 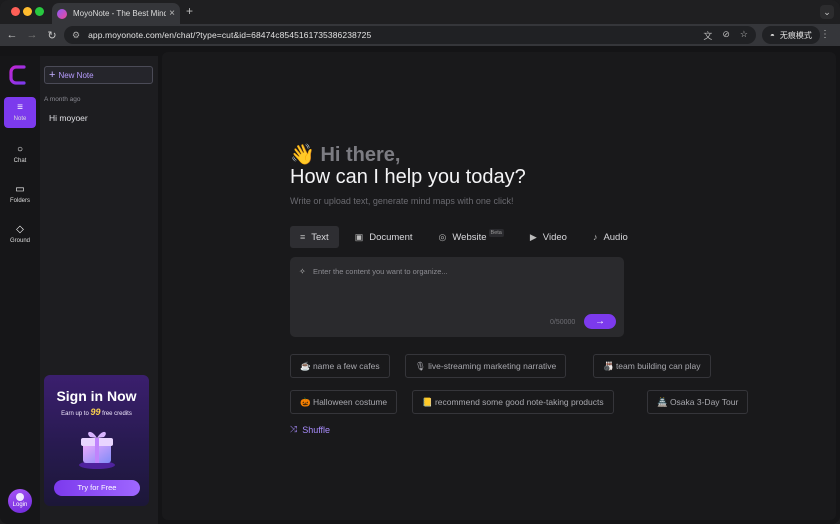 I want to click on promo-subtitle: Earn up to 99 free credits, so click(x=96, y=412).